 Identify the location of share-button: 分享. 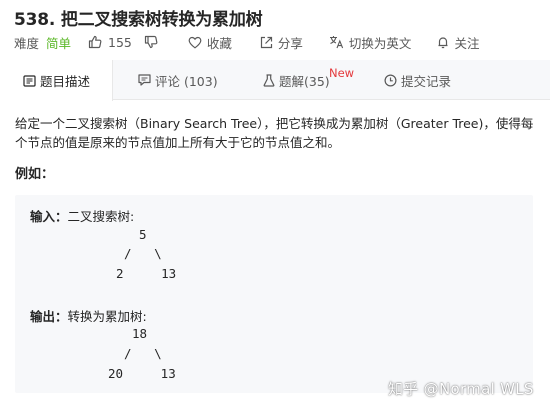
(281, 42).